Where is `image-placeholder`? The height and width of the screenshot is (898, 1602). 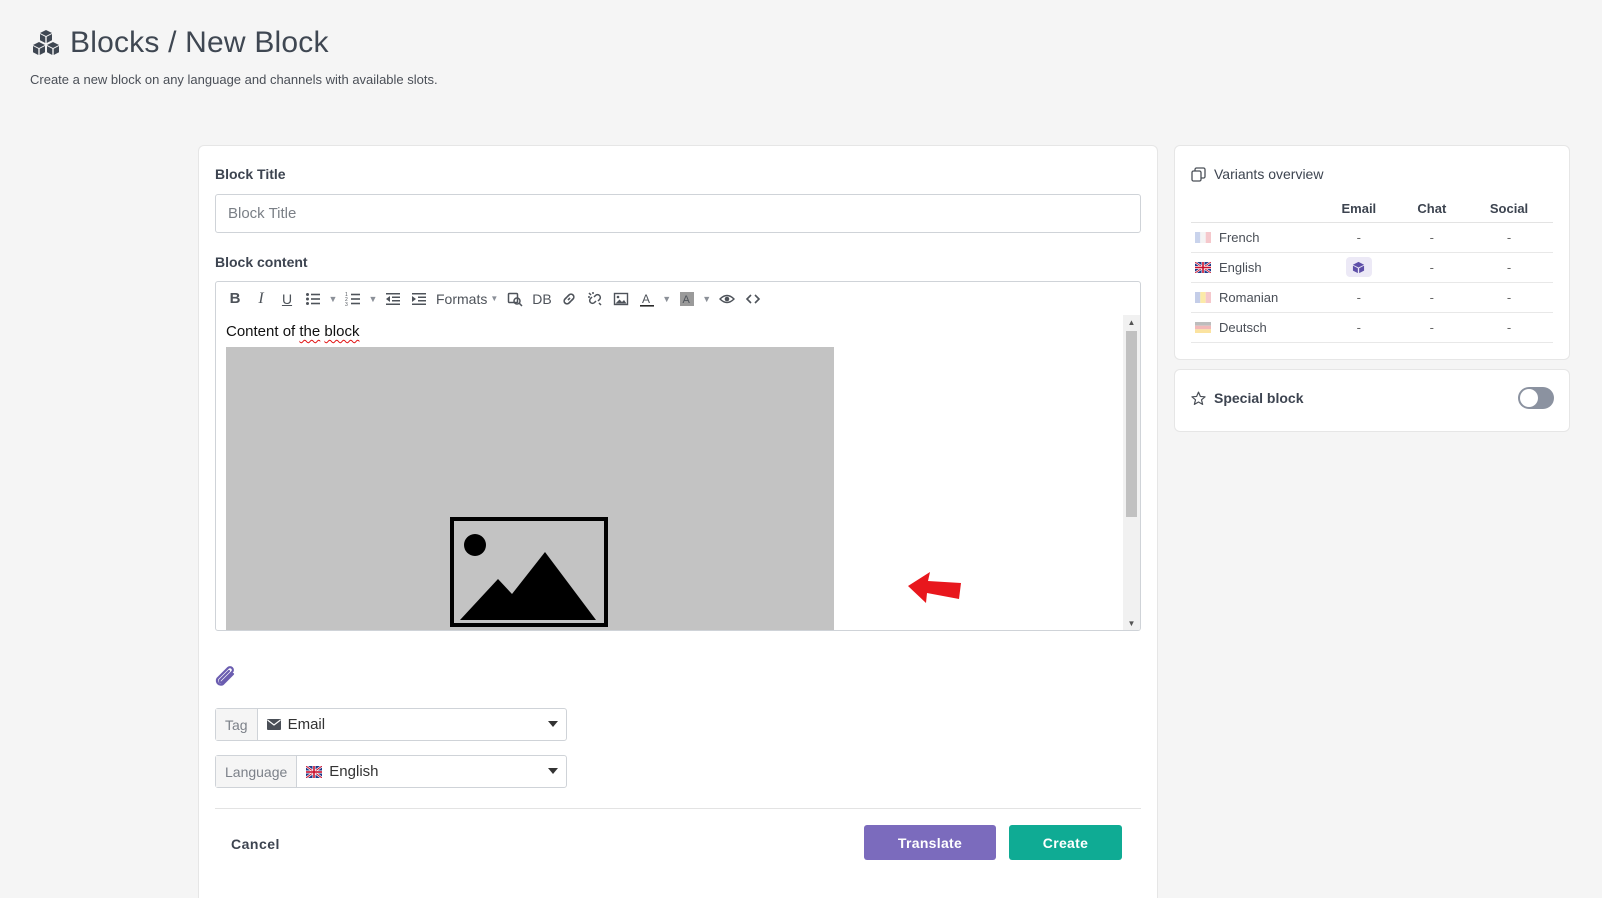 image-placeholder is located at coordinates (530, 488).